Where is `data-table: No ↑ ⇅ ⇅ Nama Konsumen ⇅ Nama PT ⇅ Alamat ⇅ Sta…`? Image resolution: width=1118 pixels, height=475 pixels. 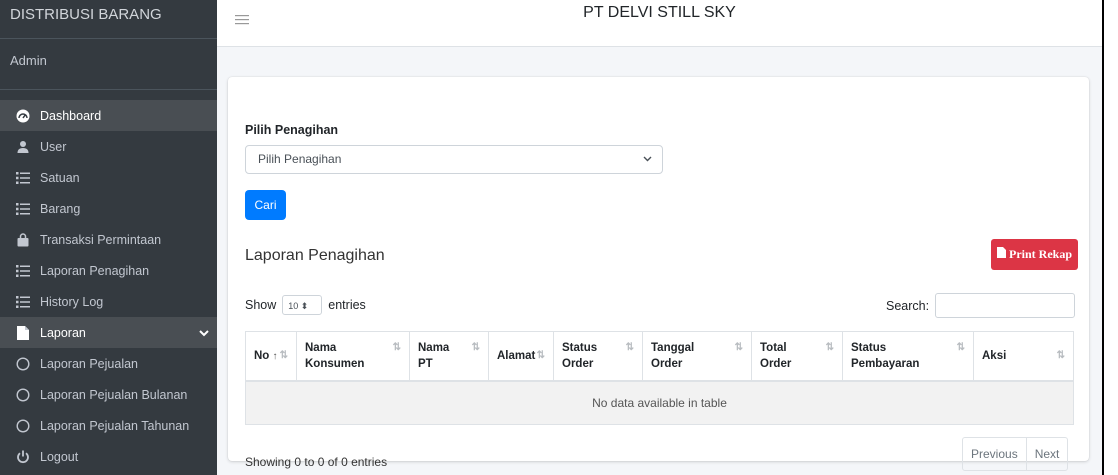
data-table: No ↑ ⇅ ⇅ Nama Konsumen ⇅ Nama PT ⇅ Alamat ⇅ Sta… is located at coordinates (659, 378).